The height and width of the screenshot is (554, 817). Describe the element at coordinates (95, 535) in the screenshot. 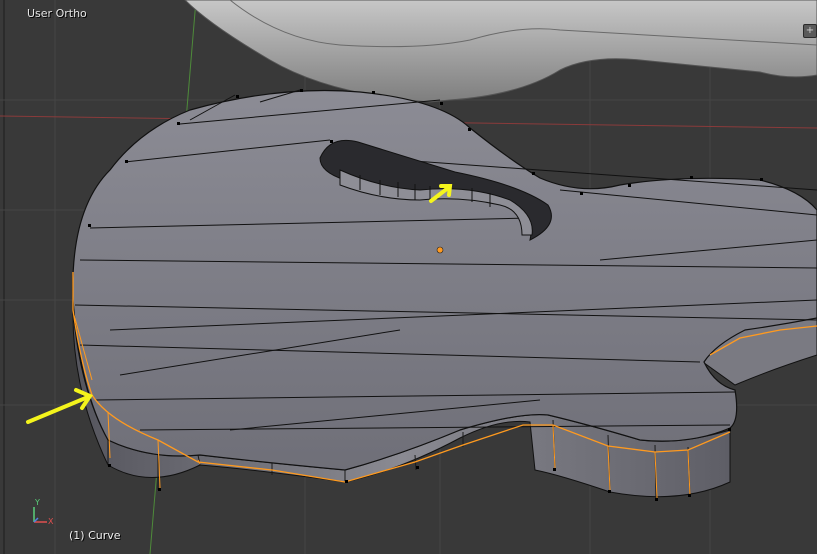

I see `active-object-label: (1) Curve` at that location.